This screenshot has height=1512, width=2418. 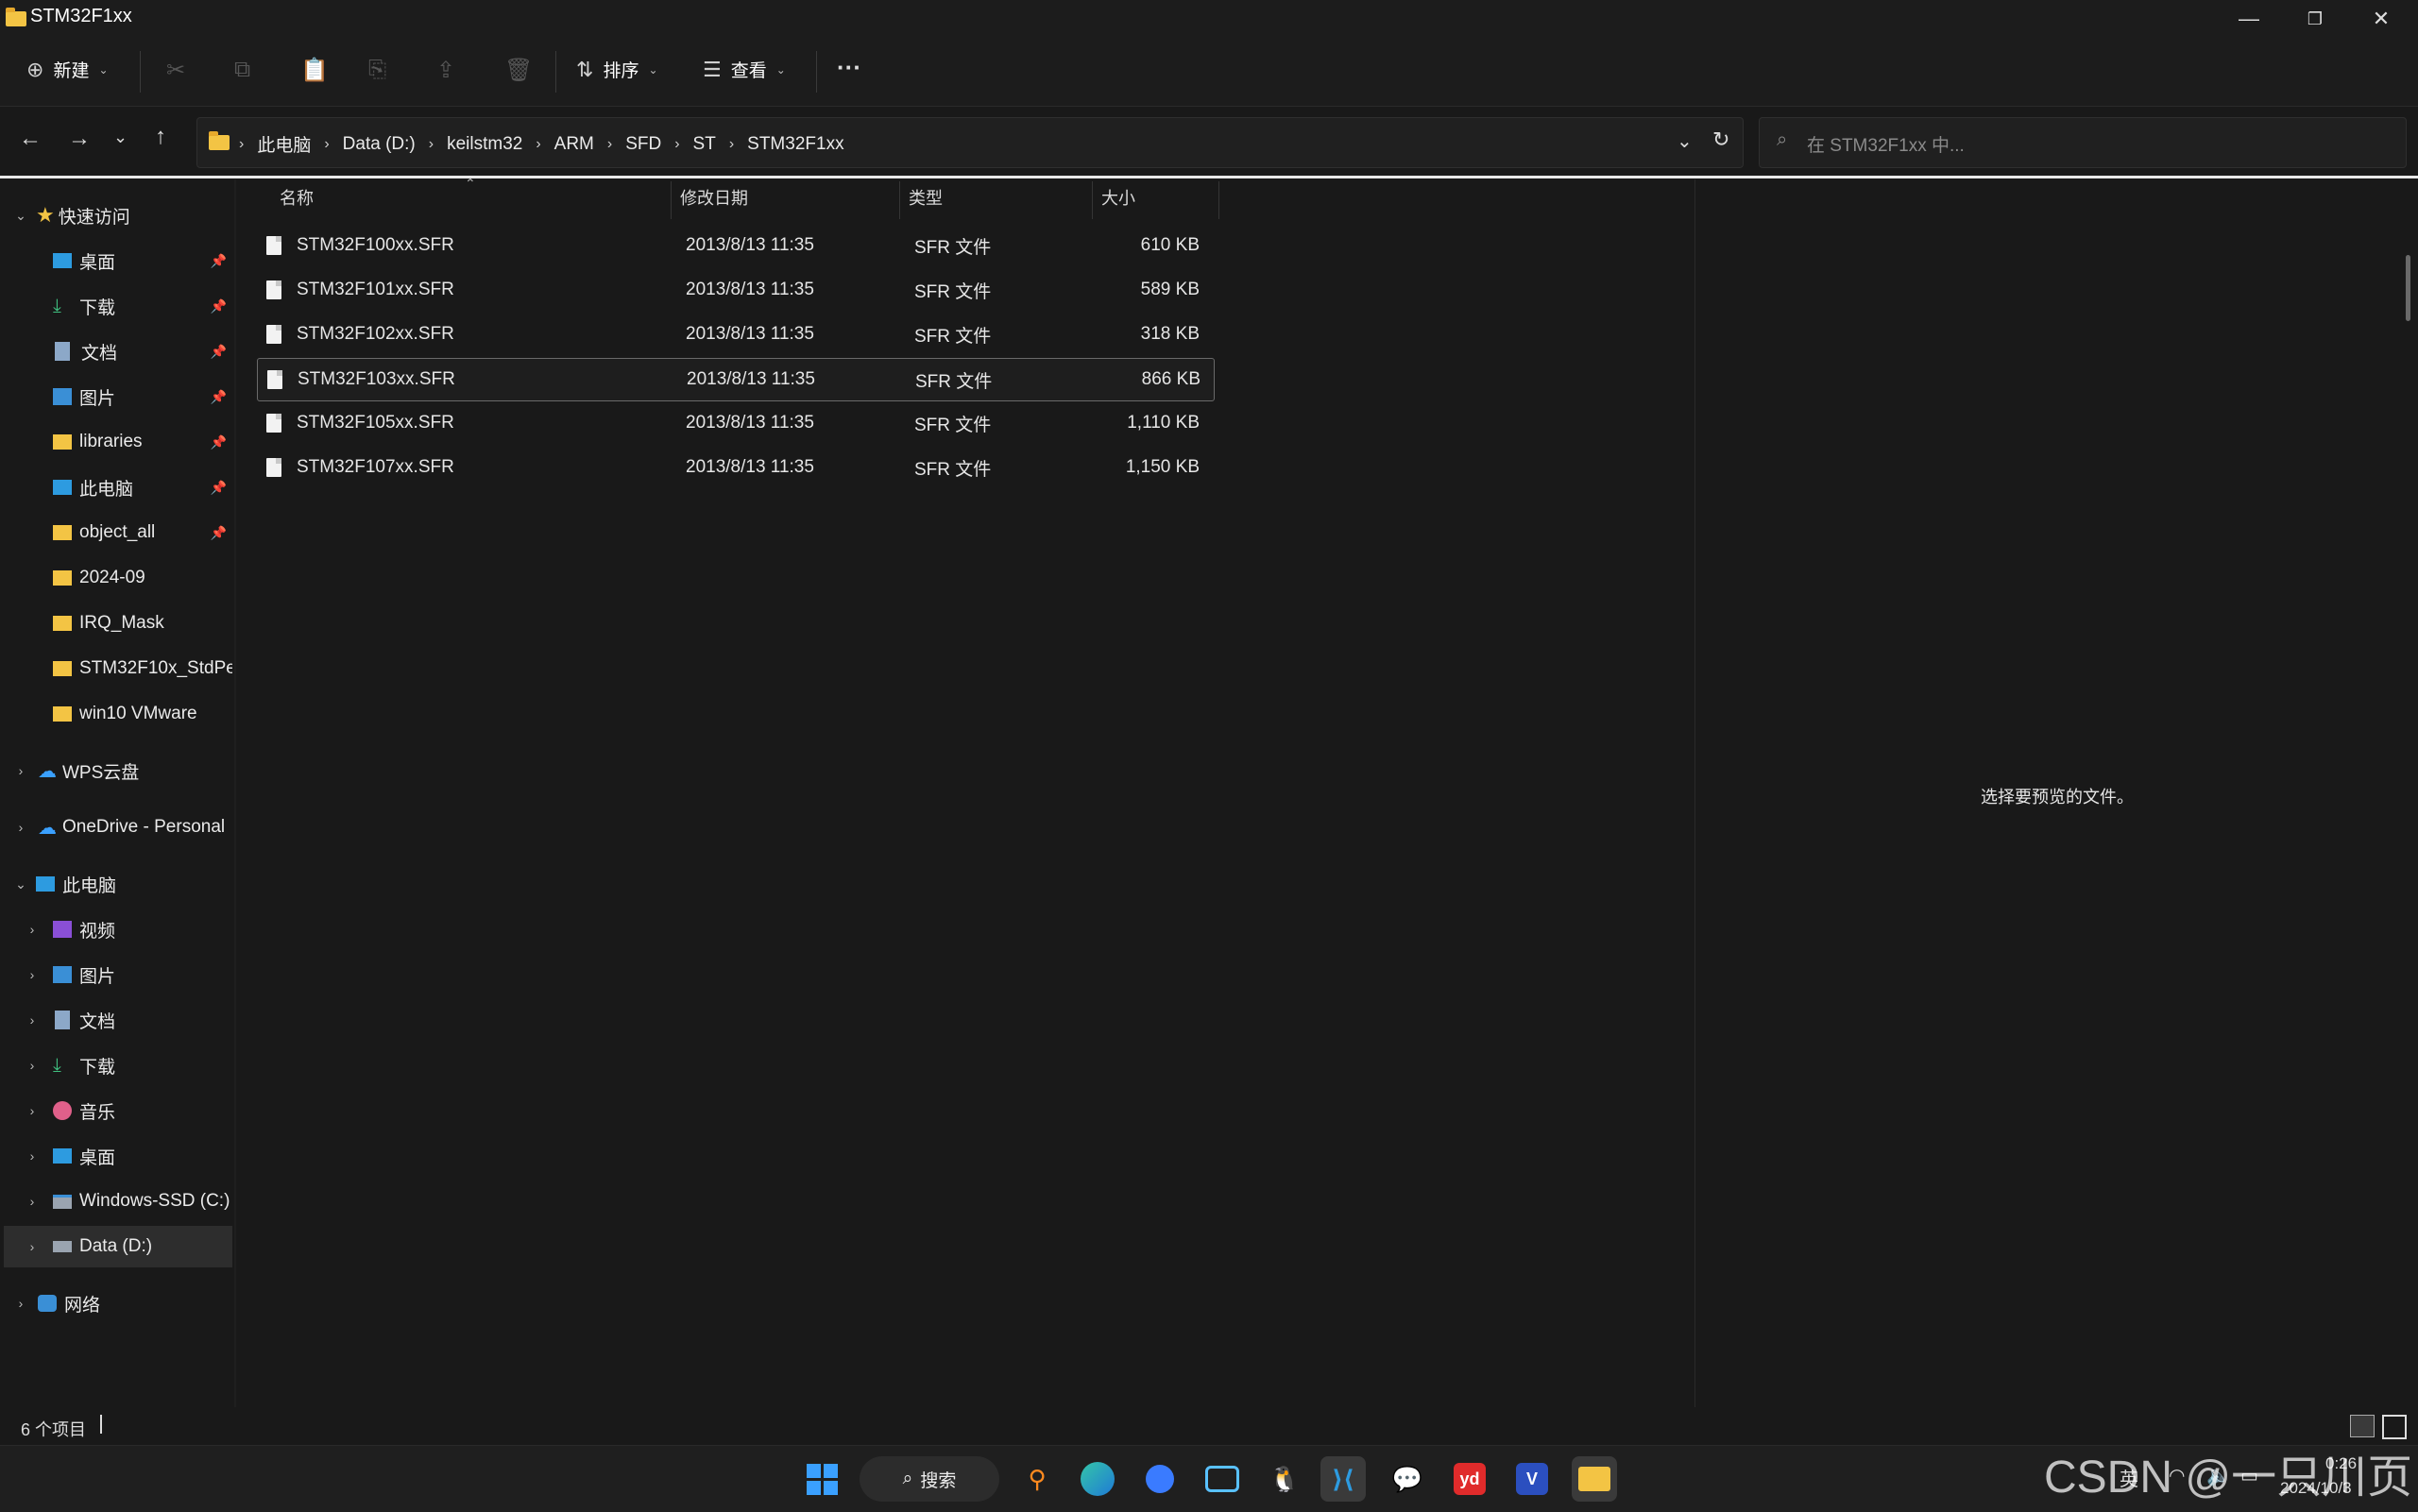 I want to click on nav-item-documents-pc: › 文档, so click(x=126, y=1020).